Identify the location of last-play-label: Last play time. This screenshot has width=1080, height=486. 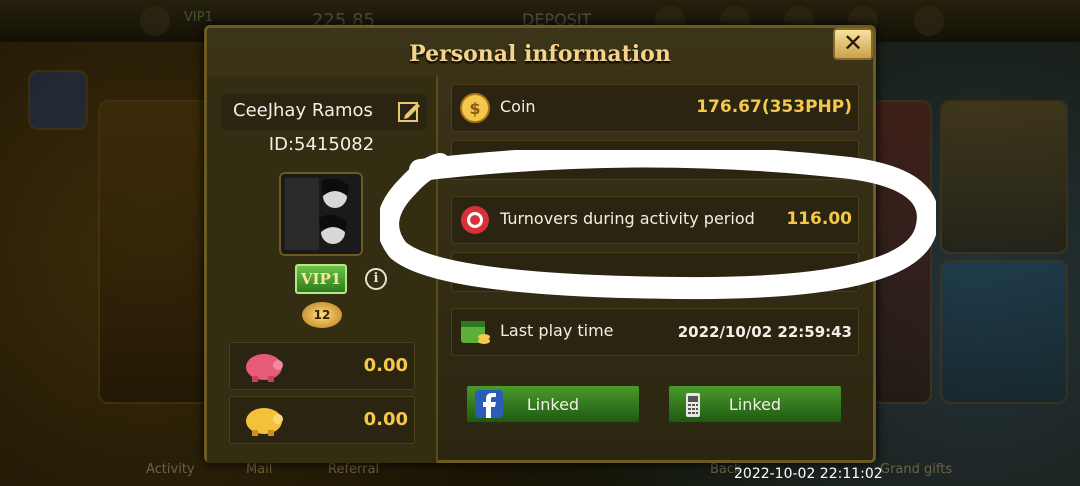
(557, 330).